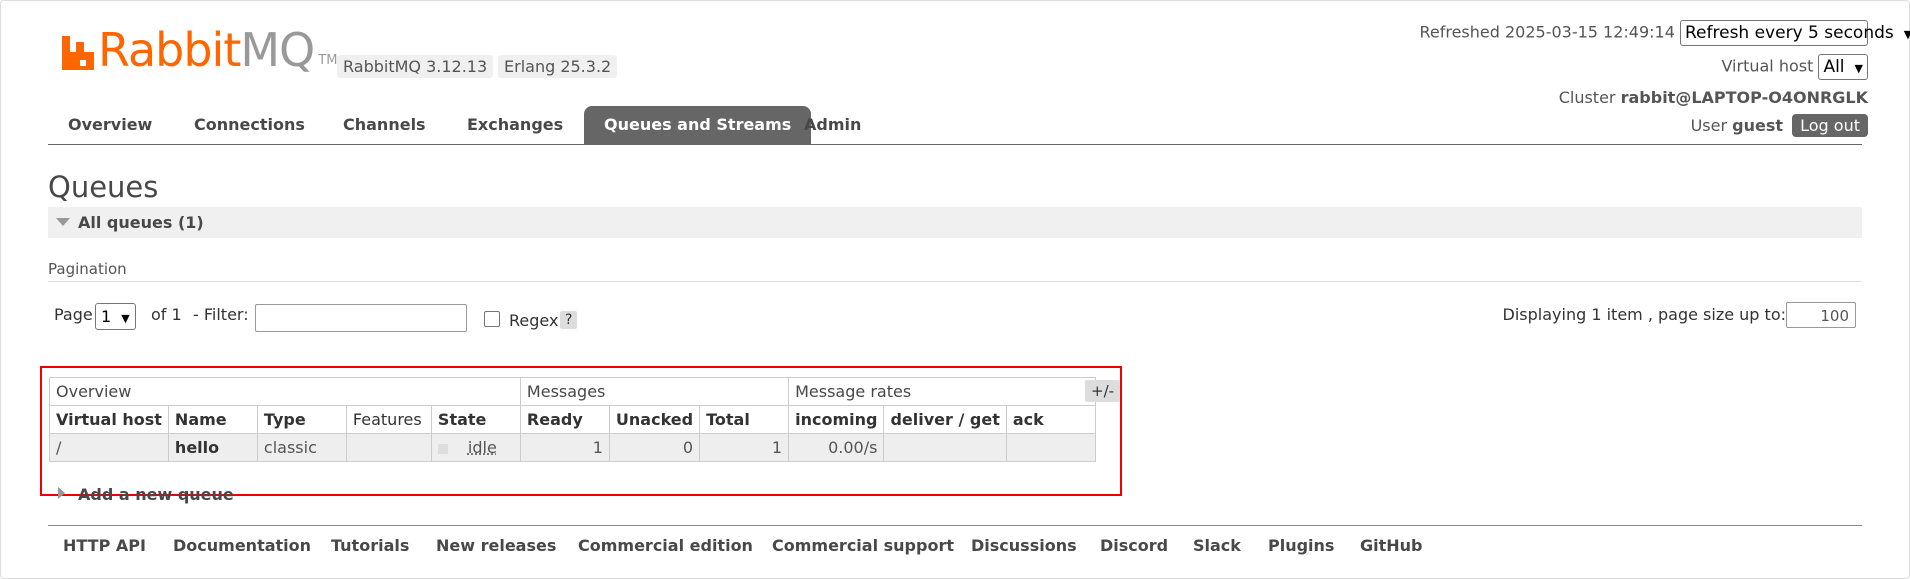  Describe the element at coordinates (955, 222) in the screenshot. I see `all-queues-section-toggle: All queues (1)` at that location.